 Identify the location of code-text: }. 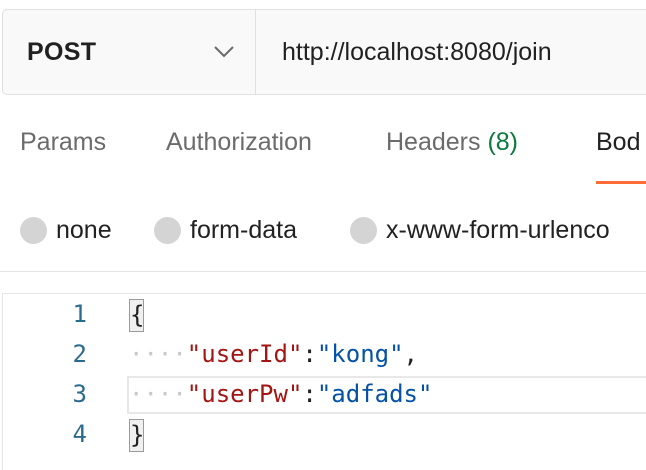
(136, 434).